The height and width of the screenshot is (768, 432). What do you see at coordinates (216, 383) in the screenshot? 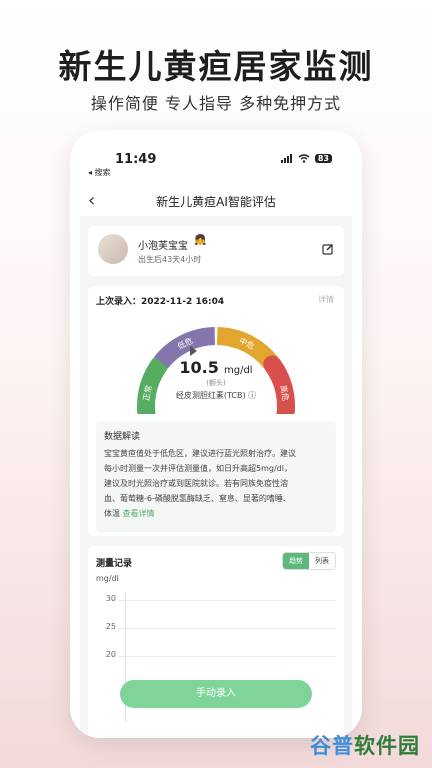
I see `measure-position: (额头)` at bounding box center [216, 383].